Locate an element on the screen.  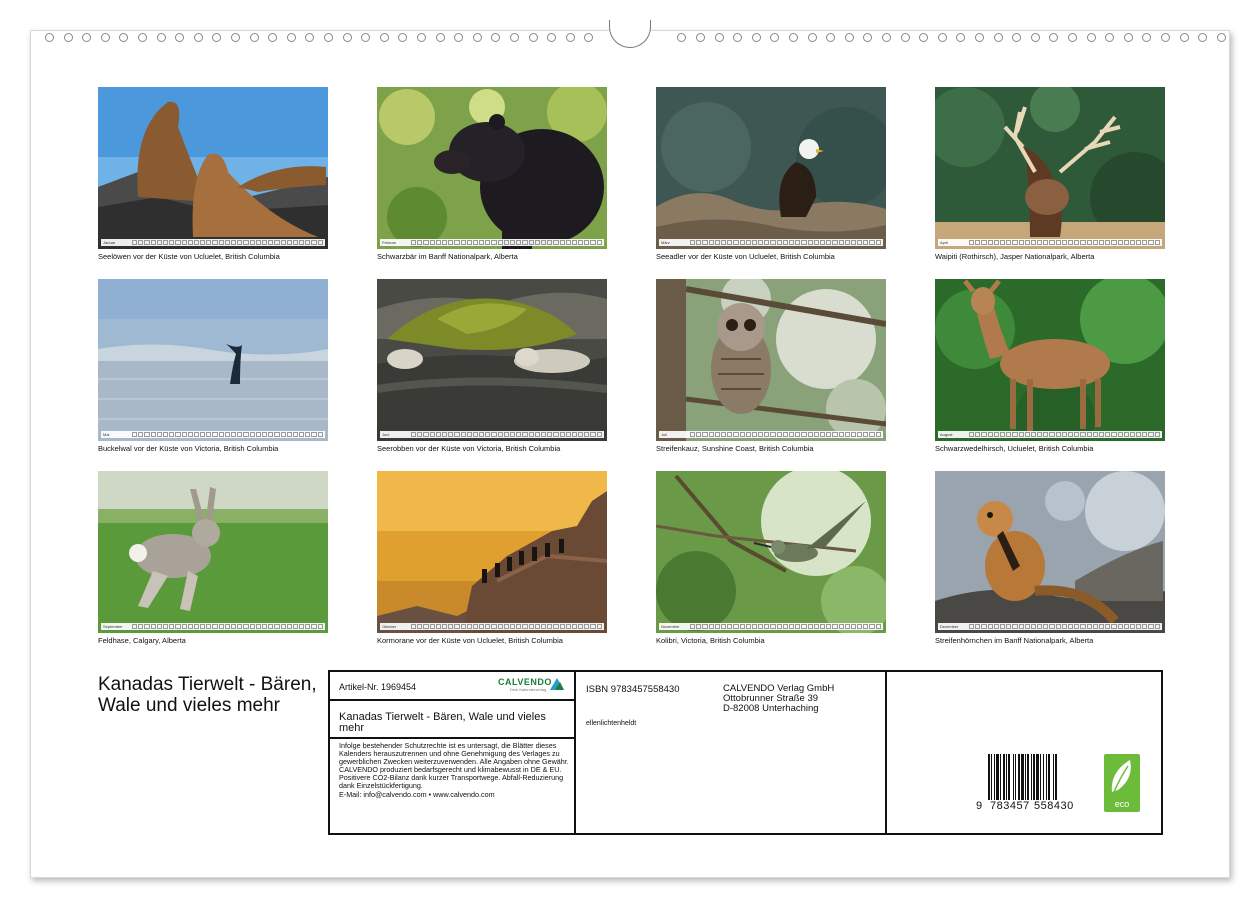
calvendo-tagline: Dein Kalenderverlag is located at coordinates (528, 689).